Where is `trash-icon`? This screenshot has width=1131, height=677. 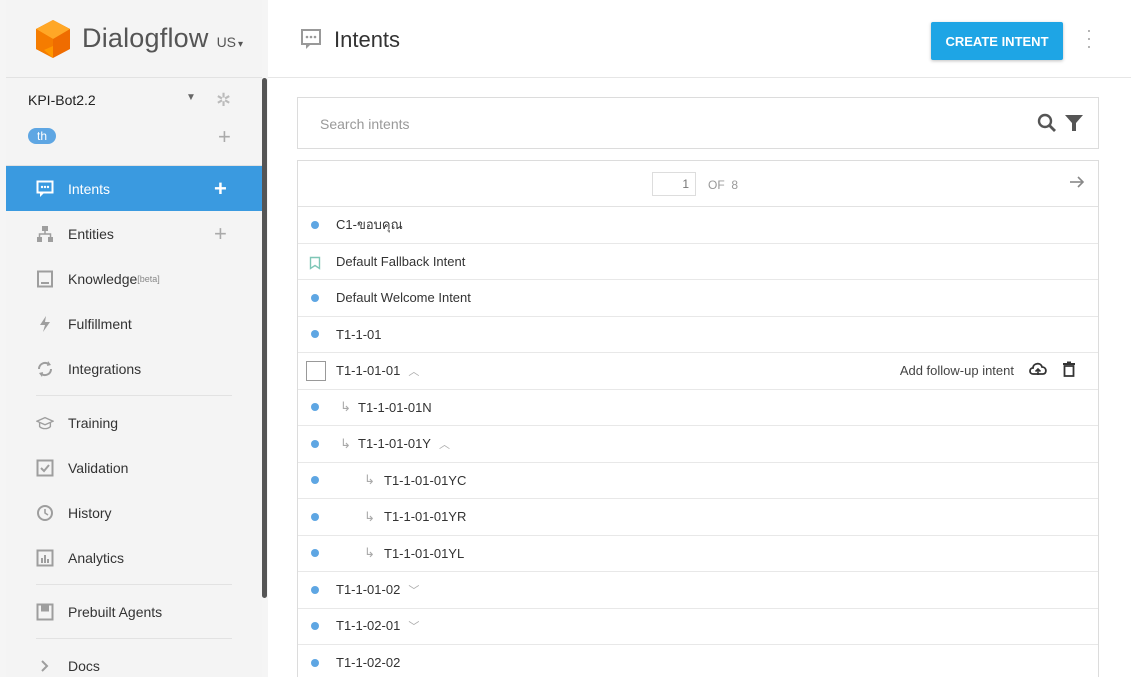 trash-icon is located at coordinates (1069, 370).